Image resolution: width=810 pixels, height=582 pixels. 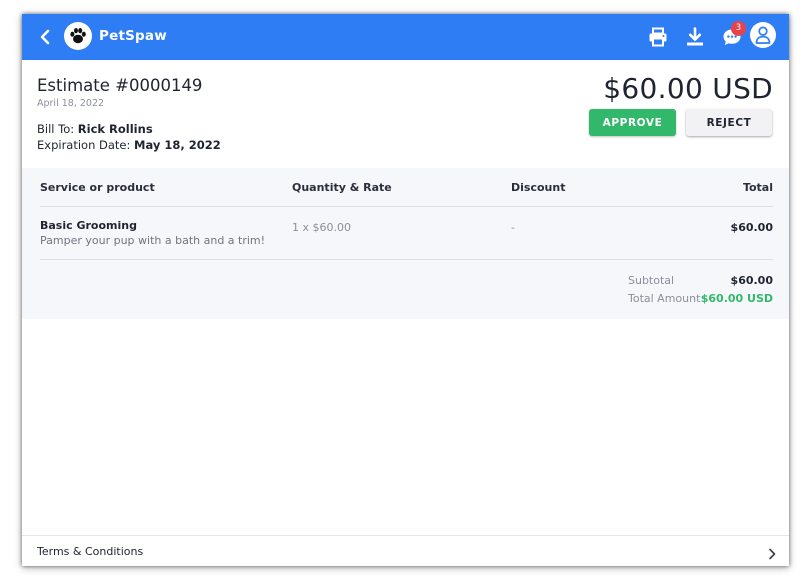 What do you see at coordinates (78, 36) in the screenshot?
I see `paw-logo-icon` at bounding box center [78, 36].